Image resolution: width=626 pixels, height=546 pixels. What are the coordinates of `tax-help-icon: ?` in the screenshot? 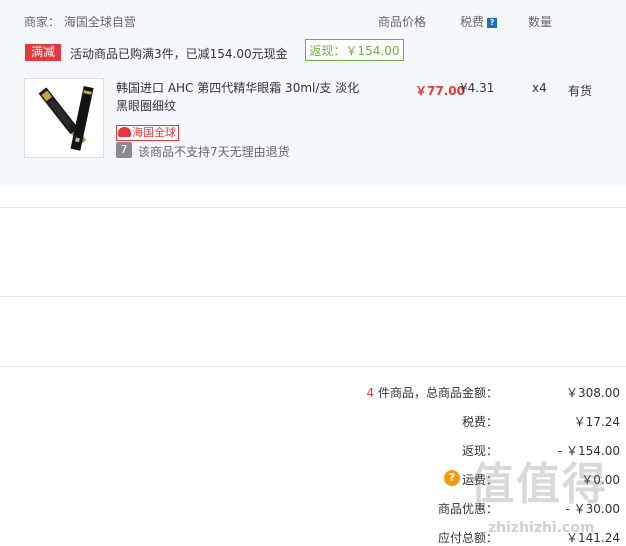 It's located at (492, 23).